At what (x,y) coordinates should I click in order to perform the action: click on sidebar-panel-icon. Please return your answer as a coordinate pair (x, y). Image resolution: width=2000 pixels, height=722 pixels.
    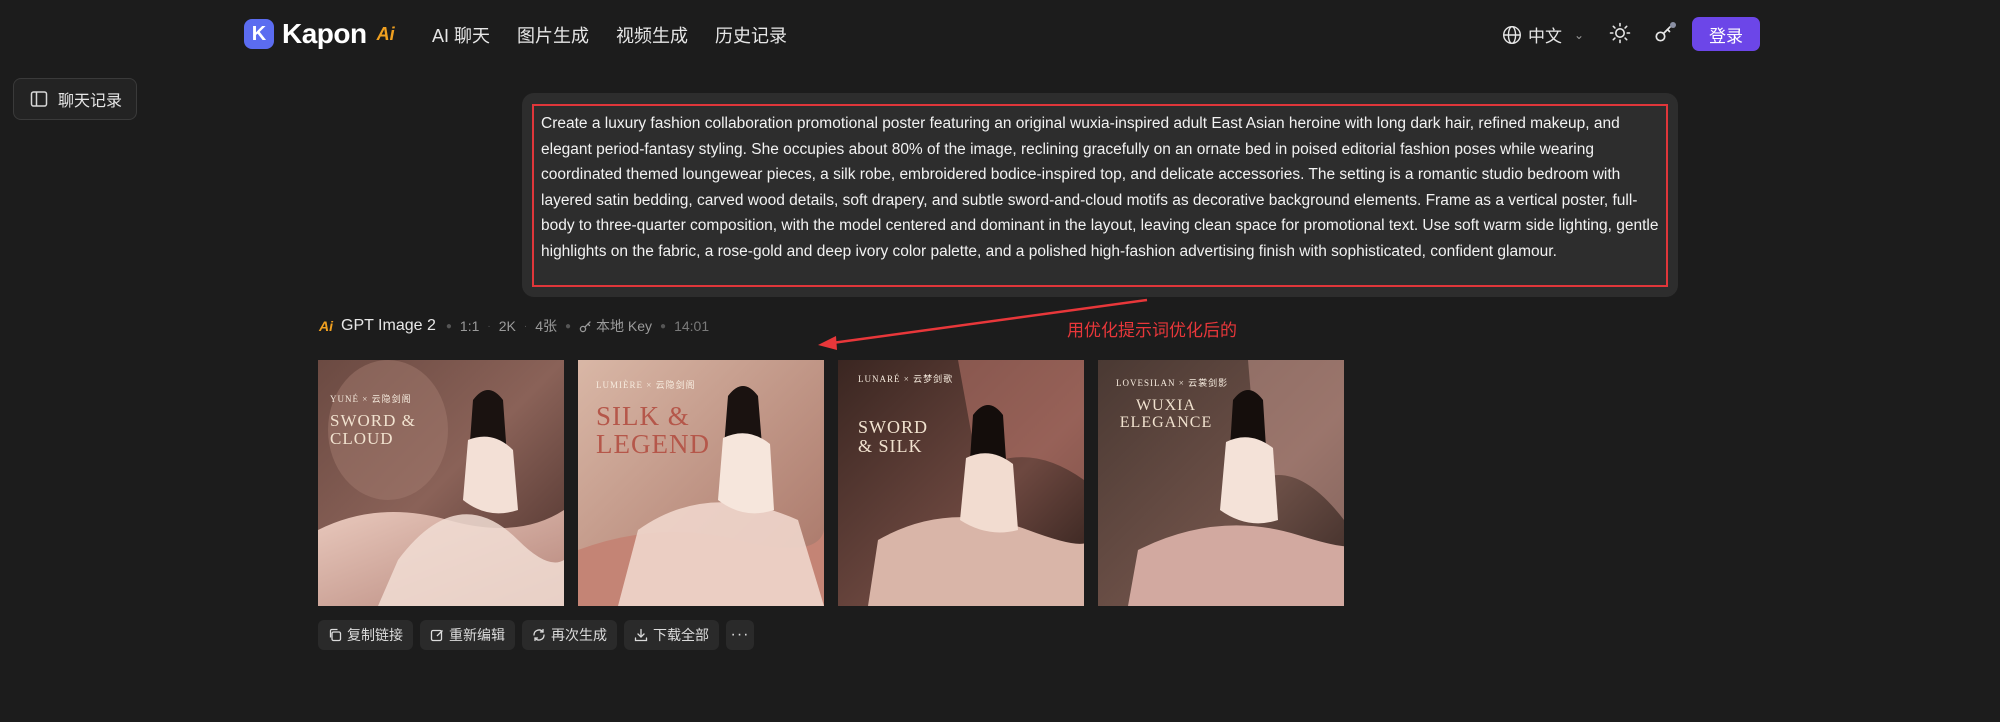
    Looking at the image, I should click on (39, 99).